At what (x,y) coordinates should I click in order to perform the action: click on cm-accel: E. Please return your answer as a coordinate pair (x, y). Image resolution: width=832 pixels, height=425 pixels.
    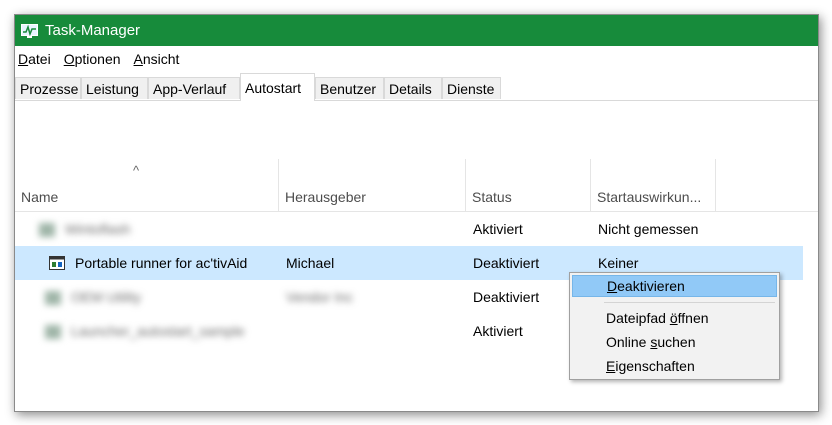
    Looking at the image, I should click on (611, 366).